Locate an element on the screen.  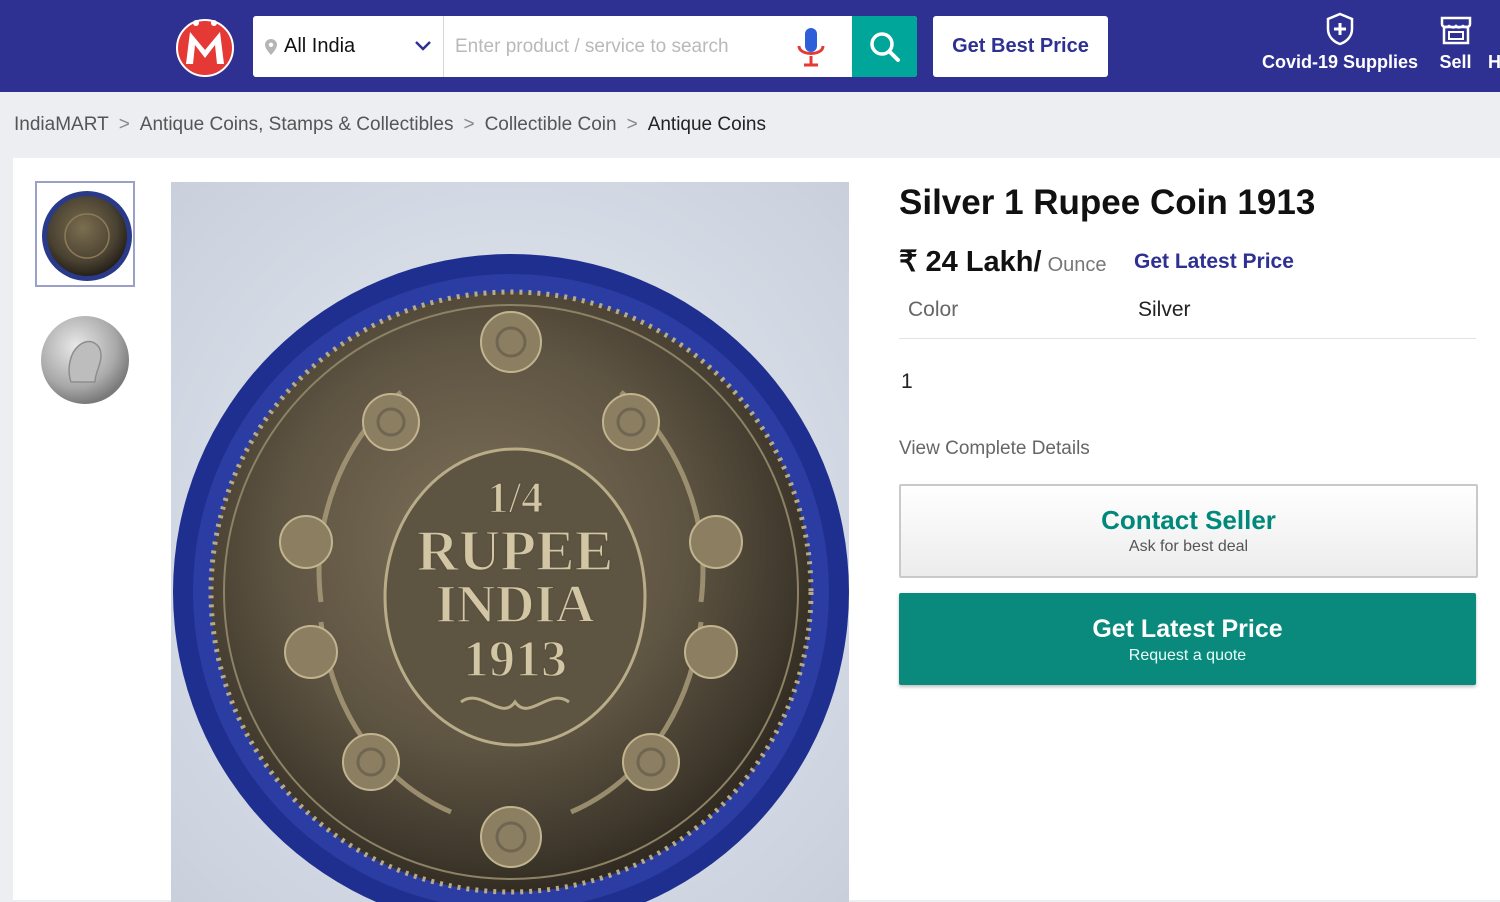
search-button is located at coordinates (884, 46).